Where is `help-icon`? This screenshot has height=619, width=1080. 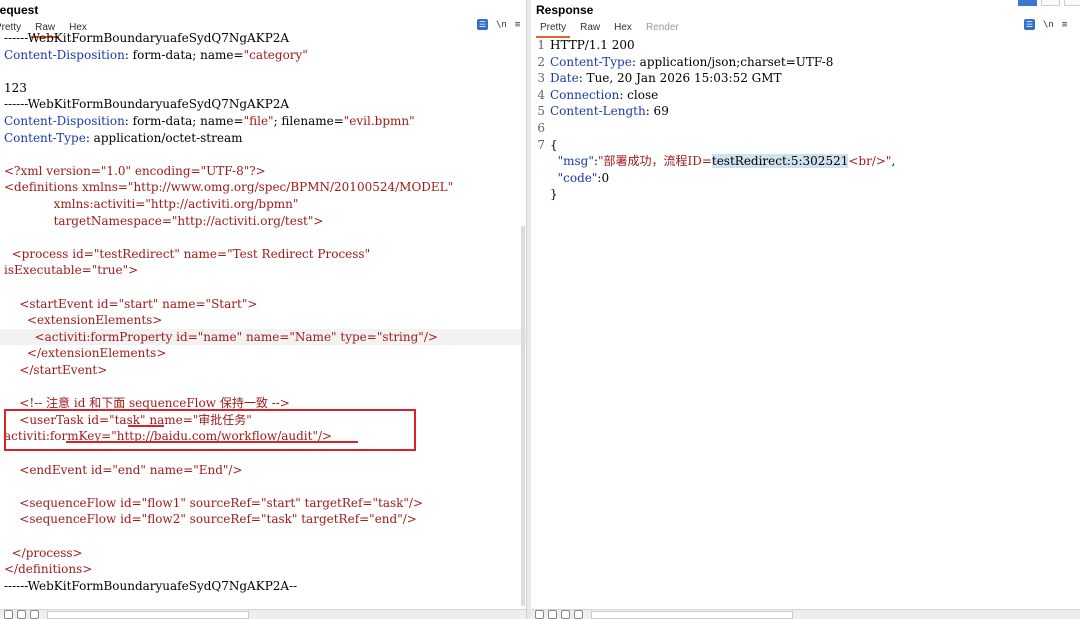 help-icon is located at coordinates (539, 614).